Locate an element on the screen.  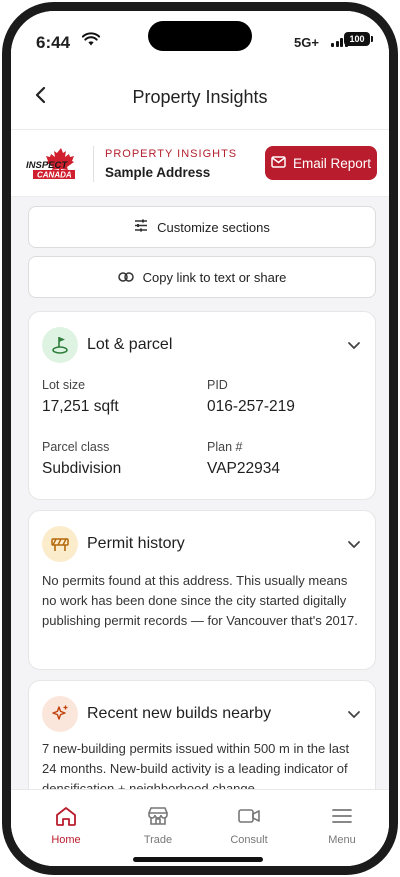
bottom-tab-bar: Home Trade Consult Menu is located at coordinates (200, 827).